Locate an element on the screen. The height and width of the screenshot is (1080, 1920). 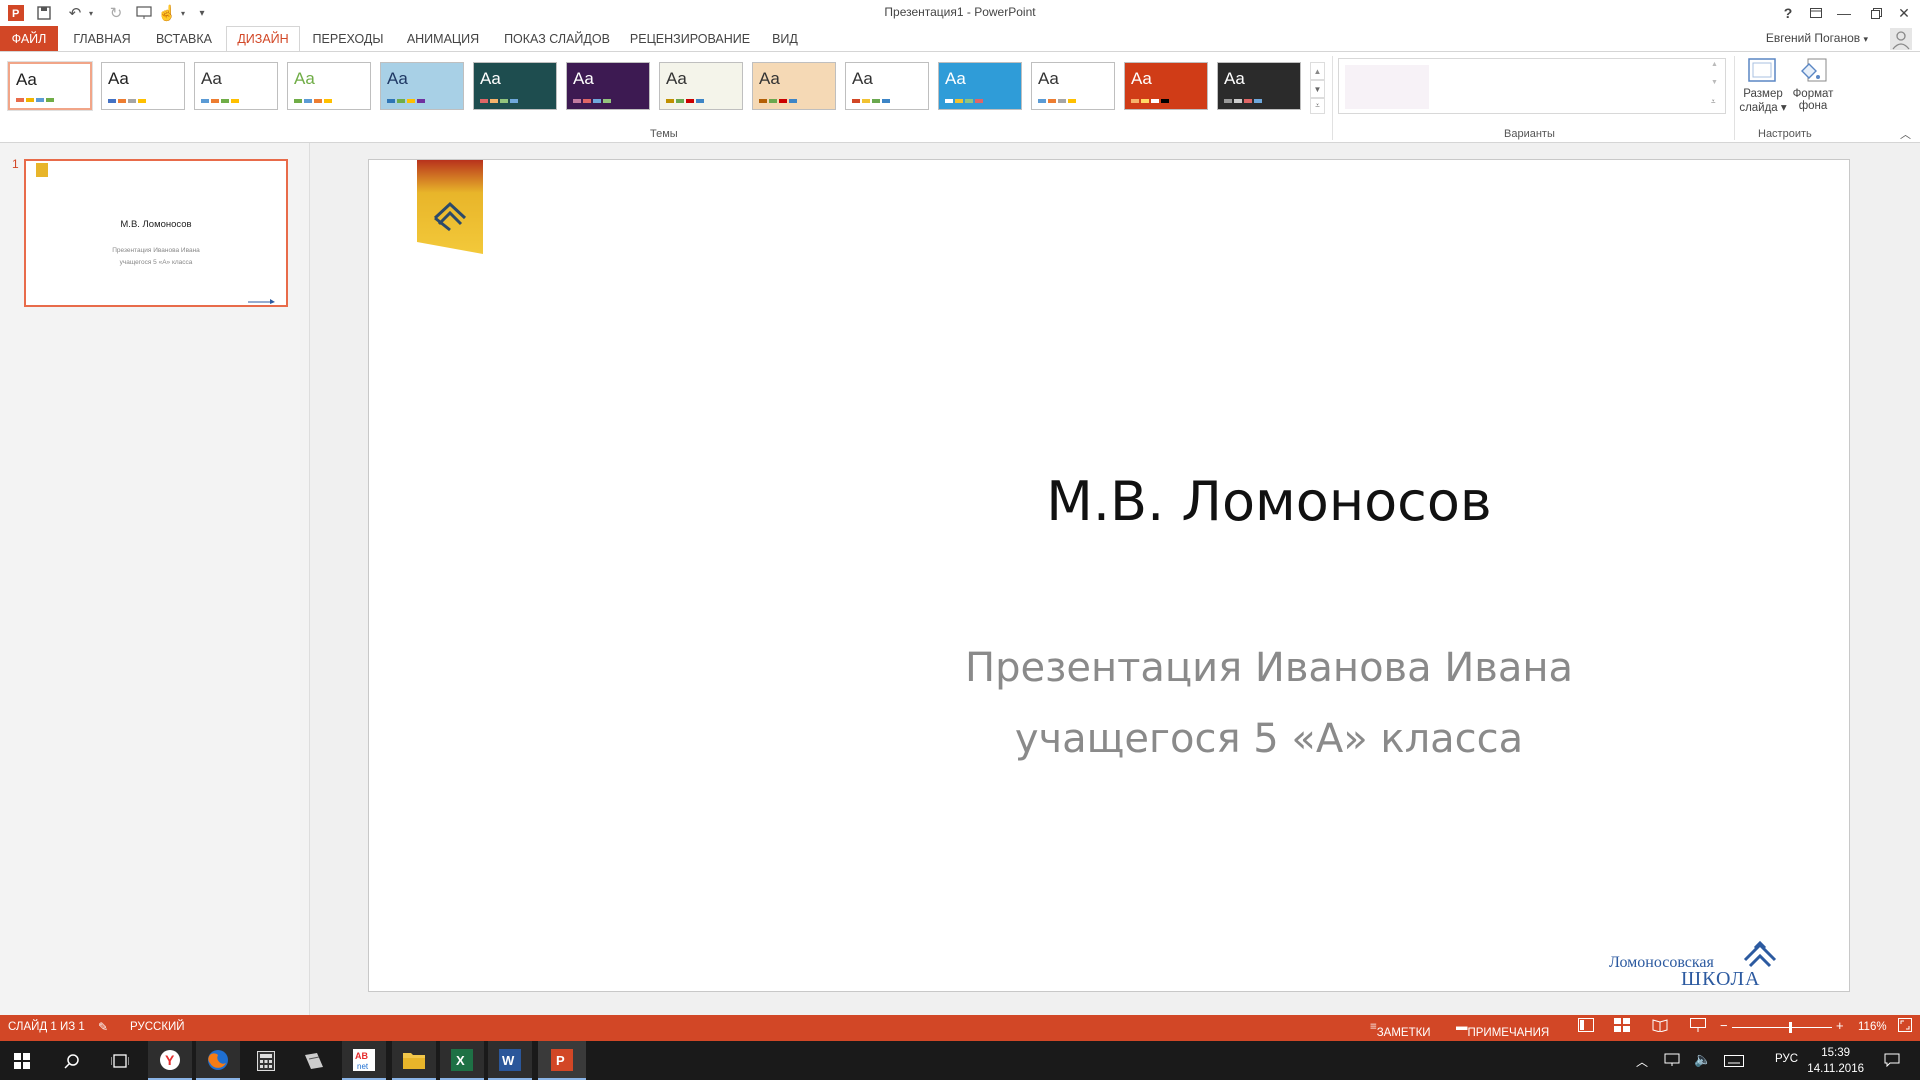
gallery-more-icon: ⩡ is located at coordinates (1317, 106).